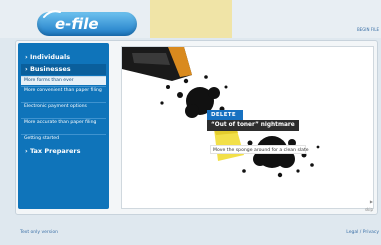  I want to click on sidebar-subitem-more-convenient: More convenient than paper filing, so click(63, 93).